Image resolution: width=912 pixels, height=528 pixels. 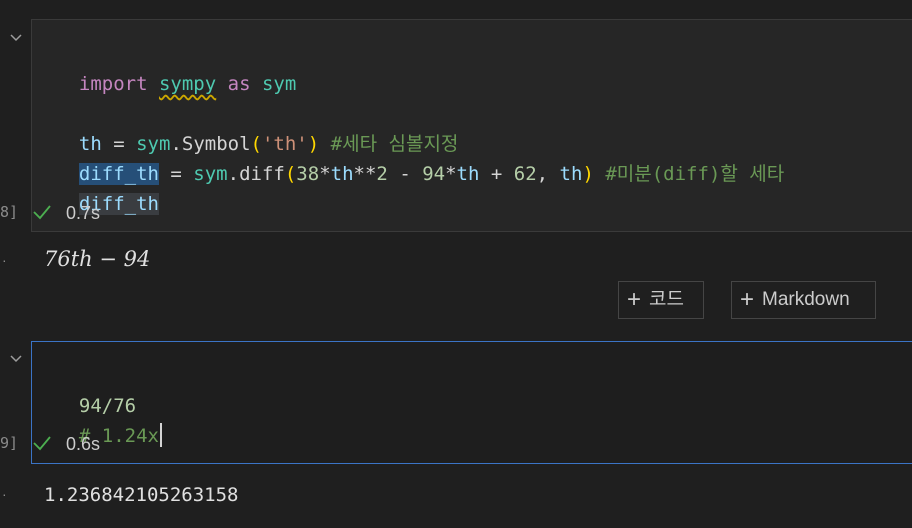 What do you see at coordinates (525, 174) in the screenshot?
I see `code-token: 62` at bounding box center [525, 174].